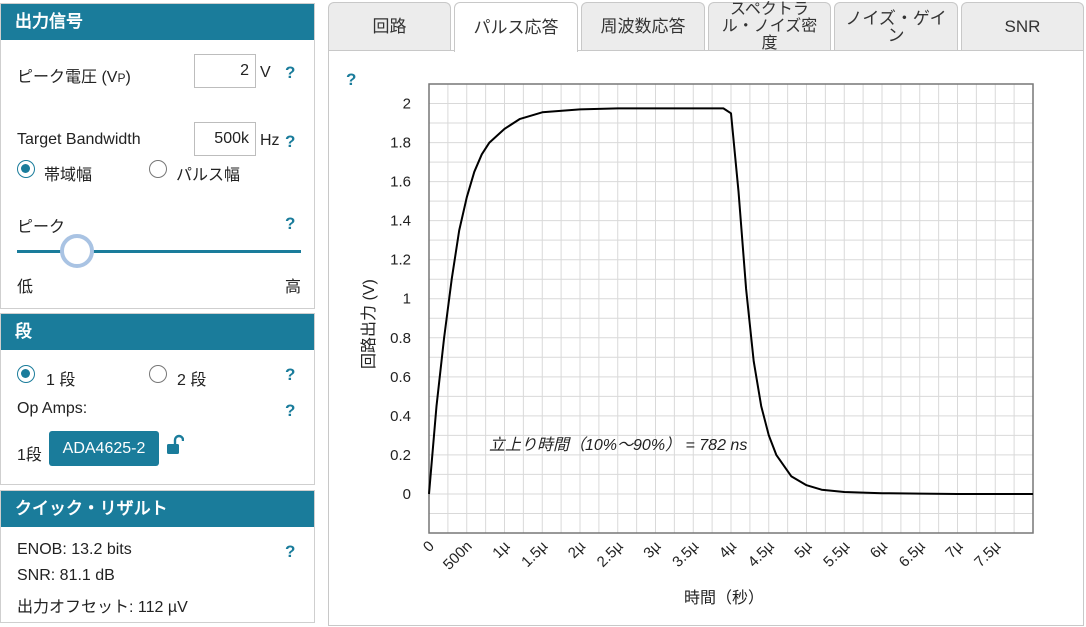 Image resolution: width=1086 pixels, height=627 pixels. What do you see at coordinates (803, 550) in the screenshot?
I see `x-tick-label: 5µ` at bounding box center [803, 550].